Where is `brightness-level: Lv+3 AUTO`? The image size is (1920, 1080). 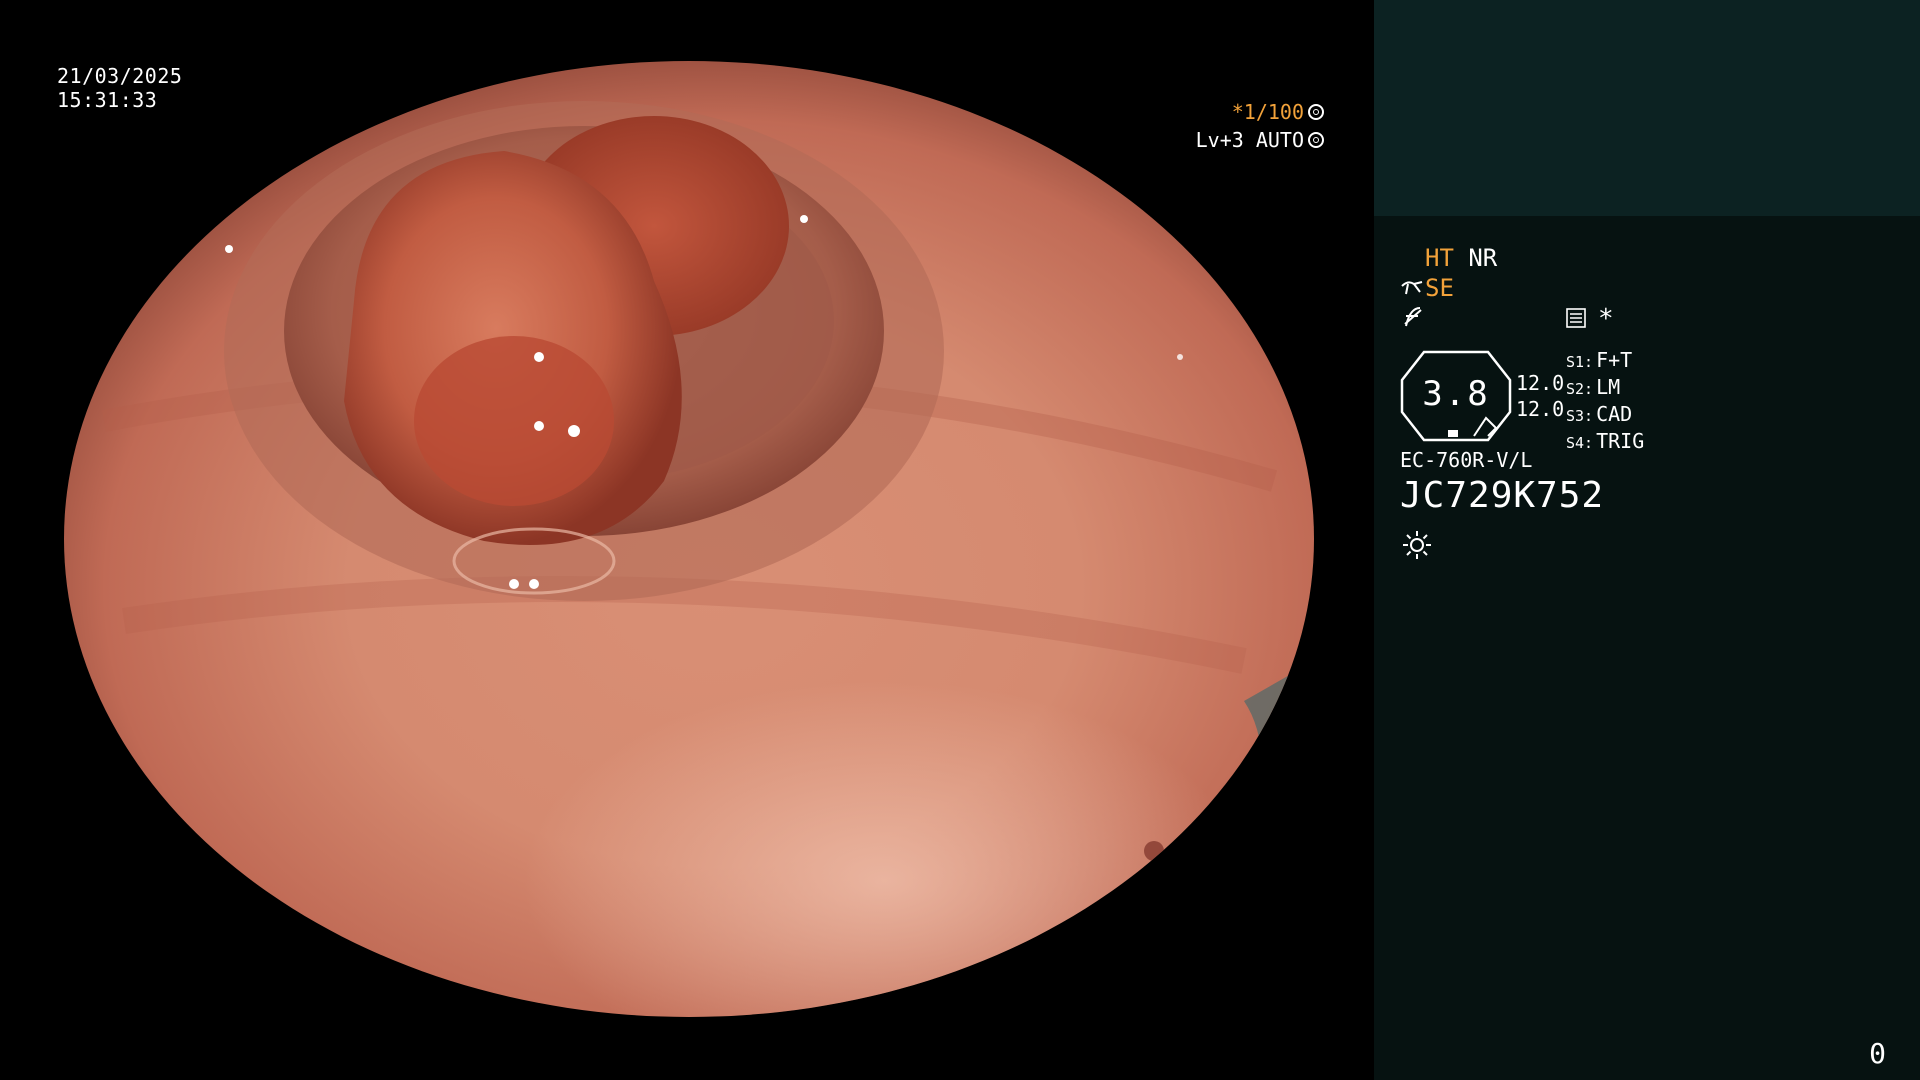 brightness-level: Lv+3 AUTO is located at coordinates (1249, 140).